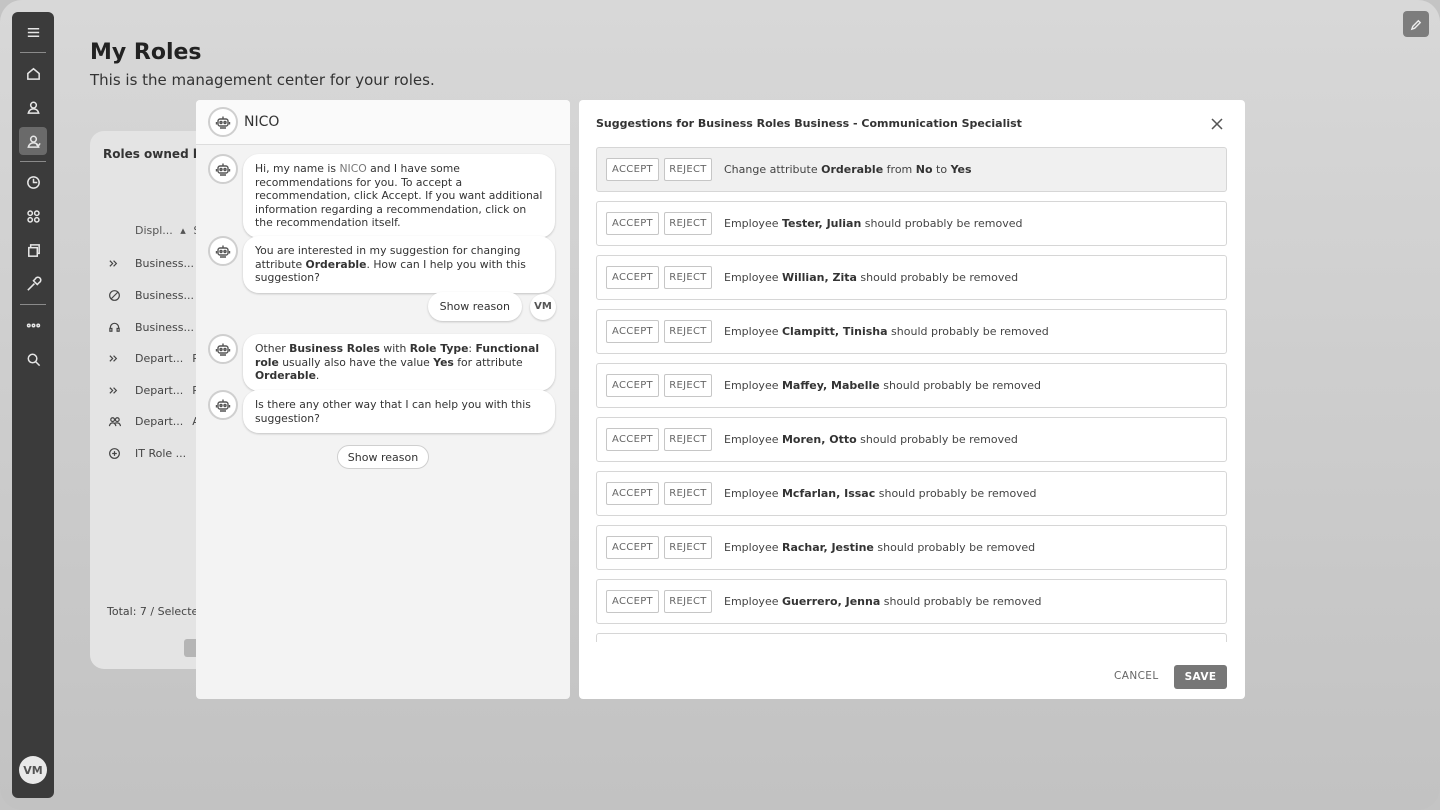 The height and width of the screenshot is (810, 1440). What do you see at coordinates (911, 637) in the screenshot?
I see `suggestion-row-partial` at bounding box center [911, 637].